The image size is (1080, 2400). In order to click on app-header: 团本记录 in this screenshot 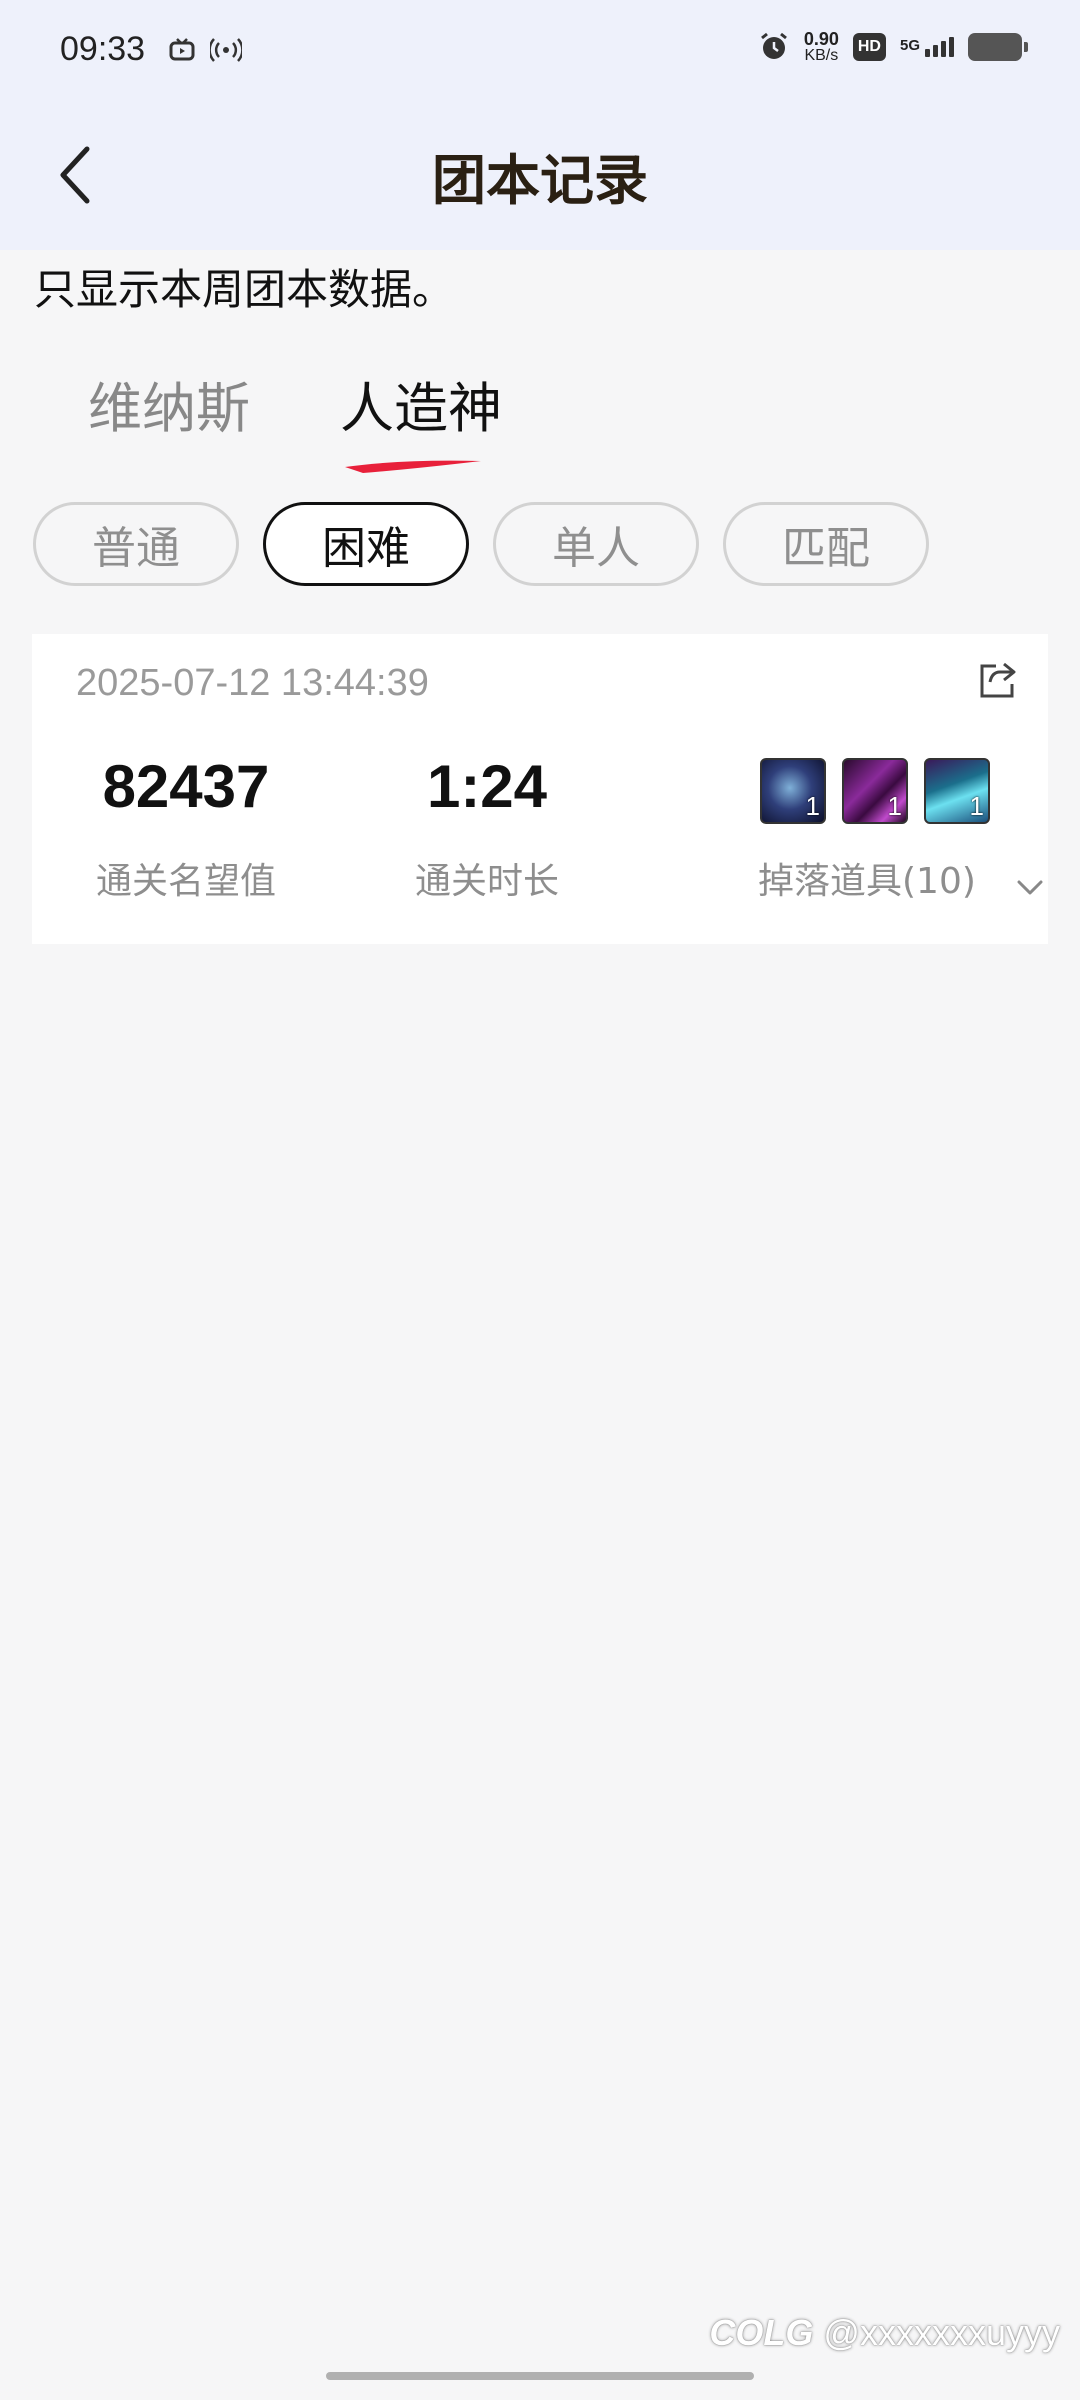, I will do `click(540, 179)`.